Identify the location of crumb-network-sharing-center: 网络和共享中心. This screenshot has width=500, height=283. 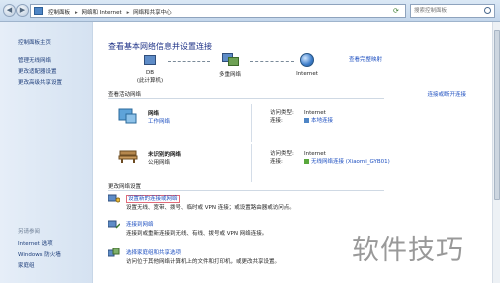
(152, 13).